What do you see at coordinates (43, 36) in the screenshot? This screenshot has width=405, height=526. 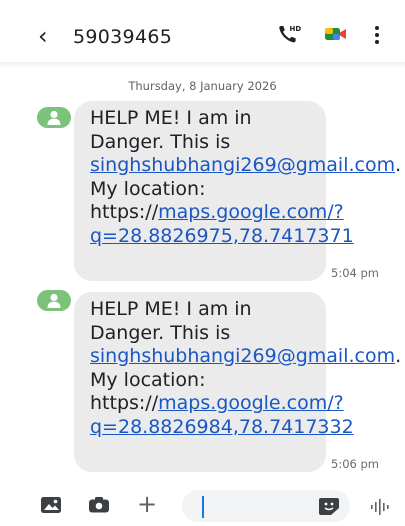 I see `back-button: ‹` at bounding box center [43, 36].